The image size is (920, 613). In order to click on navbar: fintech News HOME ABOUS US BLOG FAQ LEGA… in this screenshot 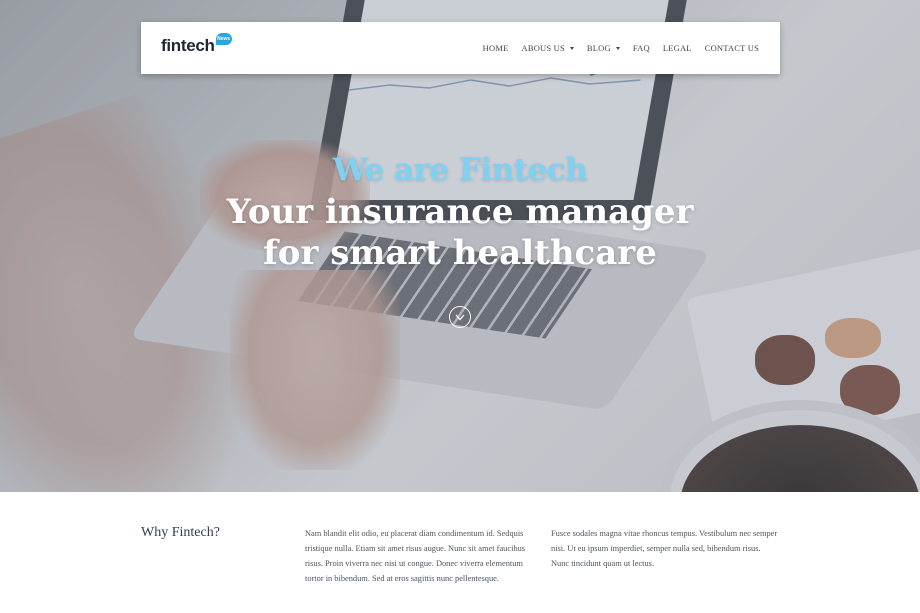, I will do `click(460, 48)`.